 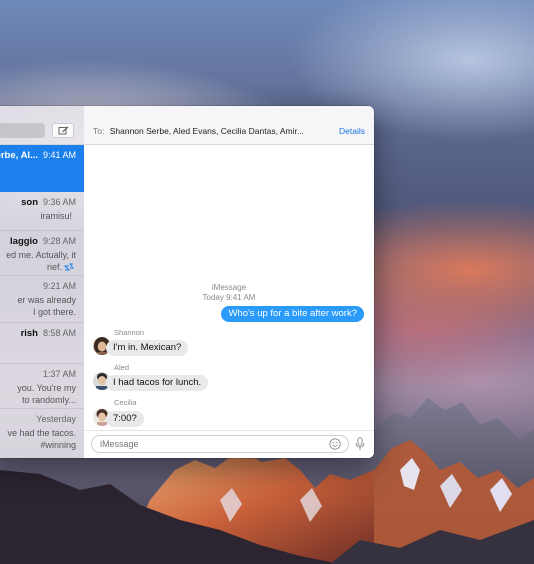 I want to click on preview-line: you. You're my, so click(x=46, y=388).